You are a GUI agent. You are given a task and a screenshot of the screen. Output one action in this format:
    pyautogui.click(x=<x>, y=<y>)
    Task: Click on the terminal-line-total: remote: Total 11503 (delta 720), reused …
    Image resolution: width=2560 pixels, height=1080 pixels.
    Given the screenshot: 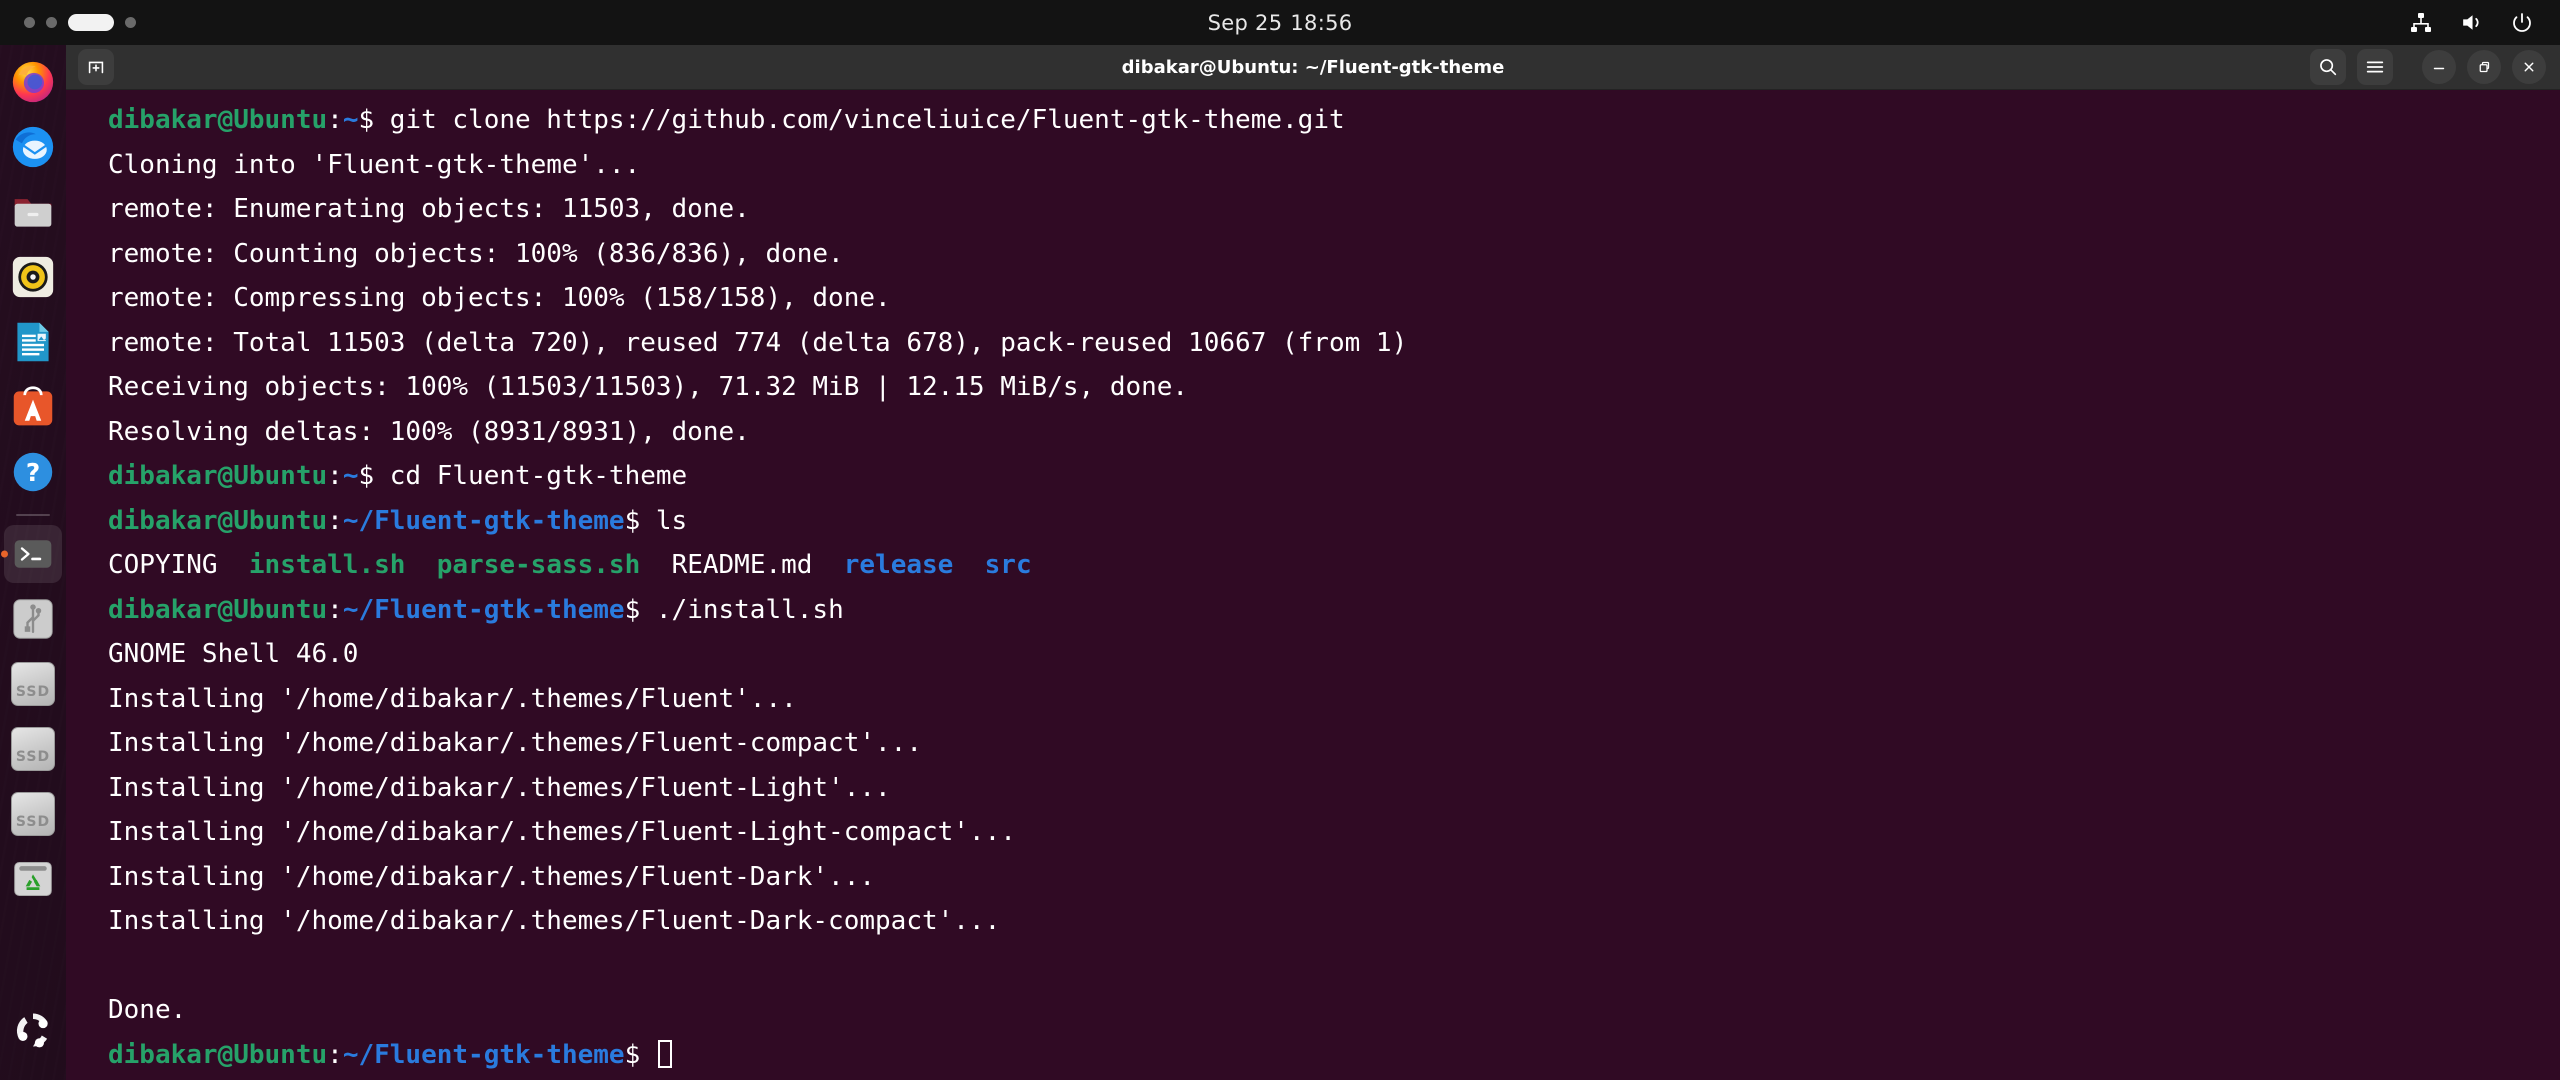 What is the action you would take?
    pyautogui.click(x=758, y=342)
    